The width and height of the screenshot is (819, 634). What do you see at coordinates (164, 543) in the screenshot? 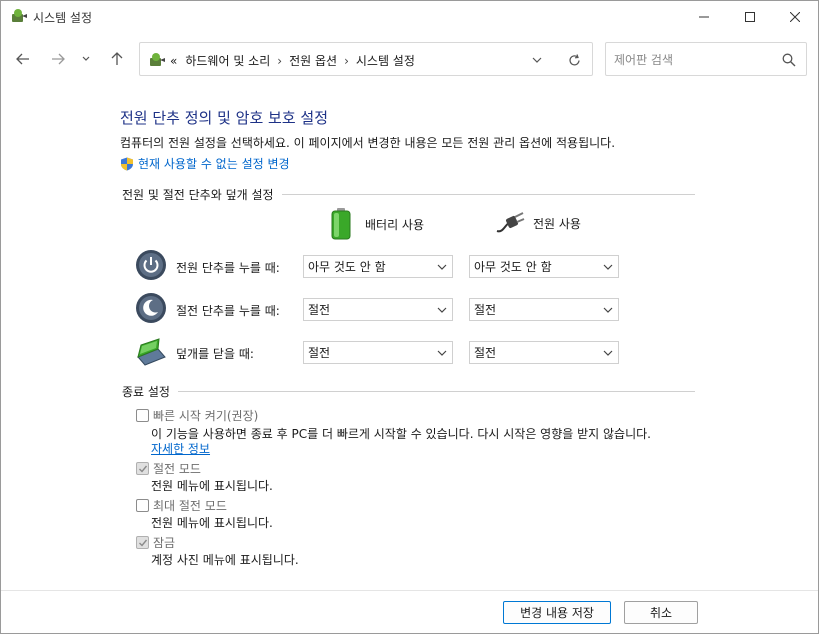
I see `lock-label: 잠금` at bounding box center [164, 543].